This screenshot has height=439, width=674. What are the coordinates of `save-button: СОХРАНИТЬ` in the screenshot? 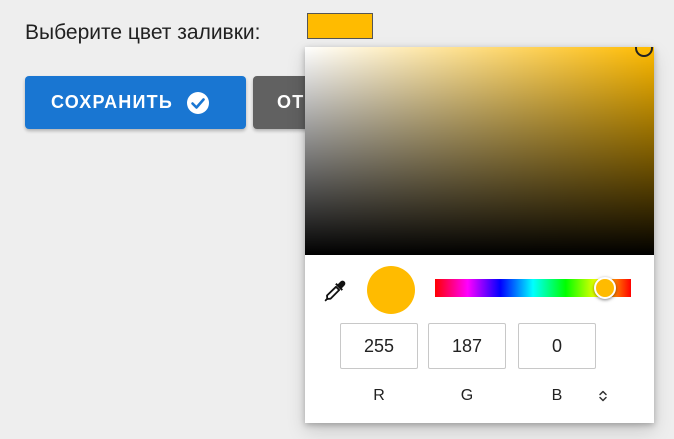 It's located at (135, 102).